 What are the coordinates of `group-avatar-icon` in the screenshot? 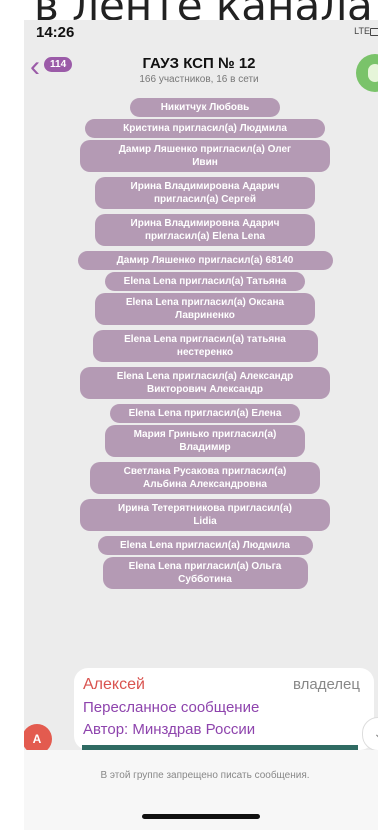 It's located at (367, 73).